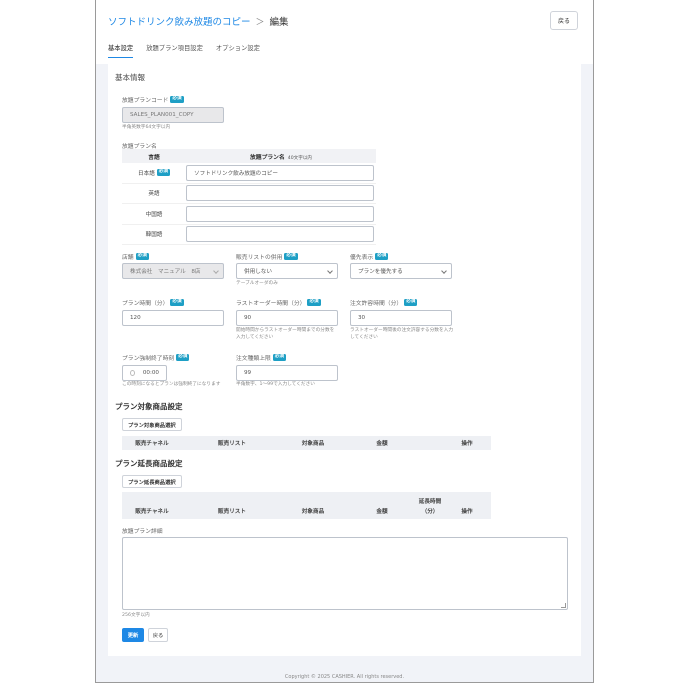 This screenshot has width=688, height=683. What do you see at coordinates (154, 235) in the screenshot?
I see `lang-name-korean: 韓国語` at bounding box center [154, 235].